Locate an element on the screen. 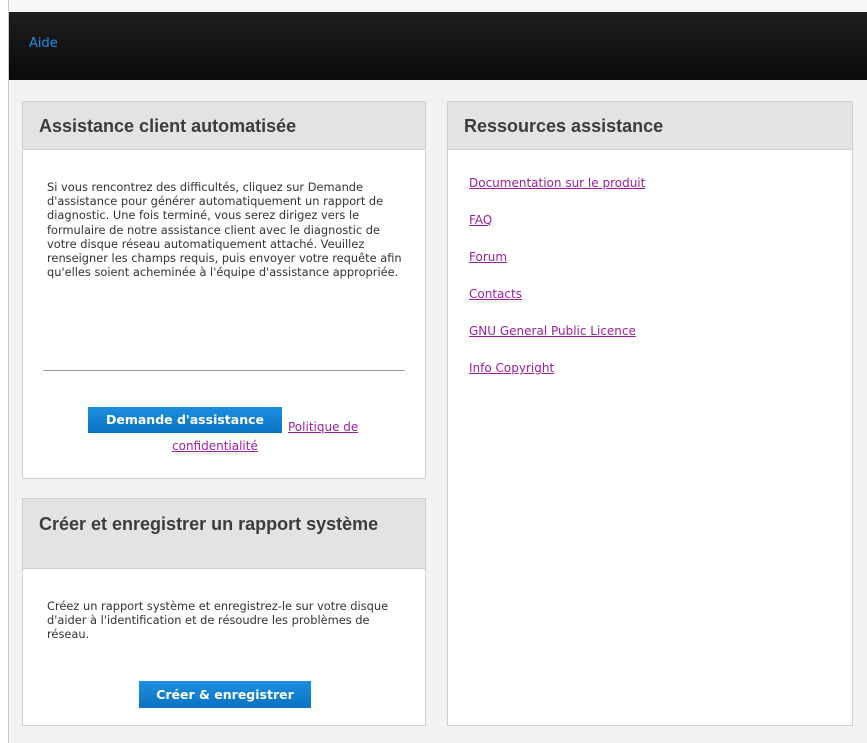 This screenshot has width=867, height=743. gnu-licence-link: GNU General Public Licence is located at coordinates (552, 331).